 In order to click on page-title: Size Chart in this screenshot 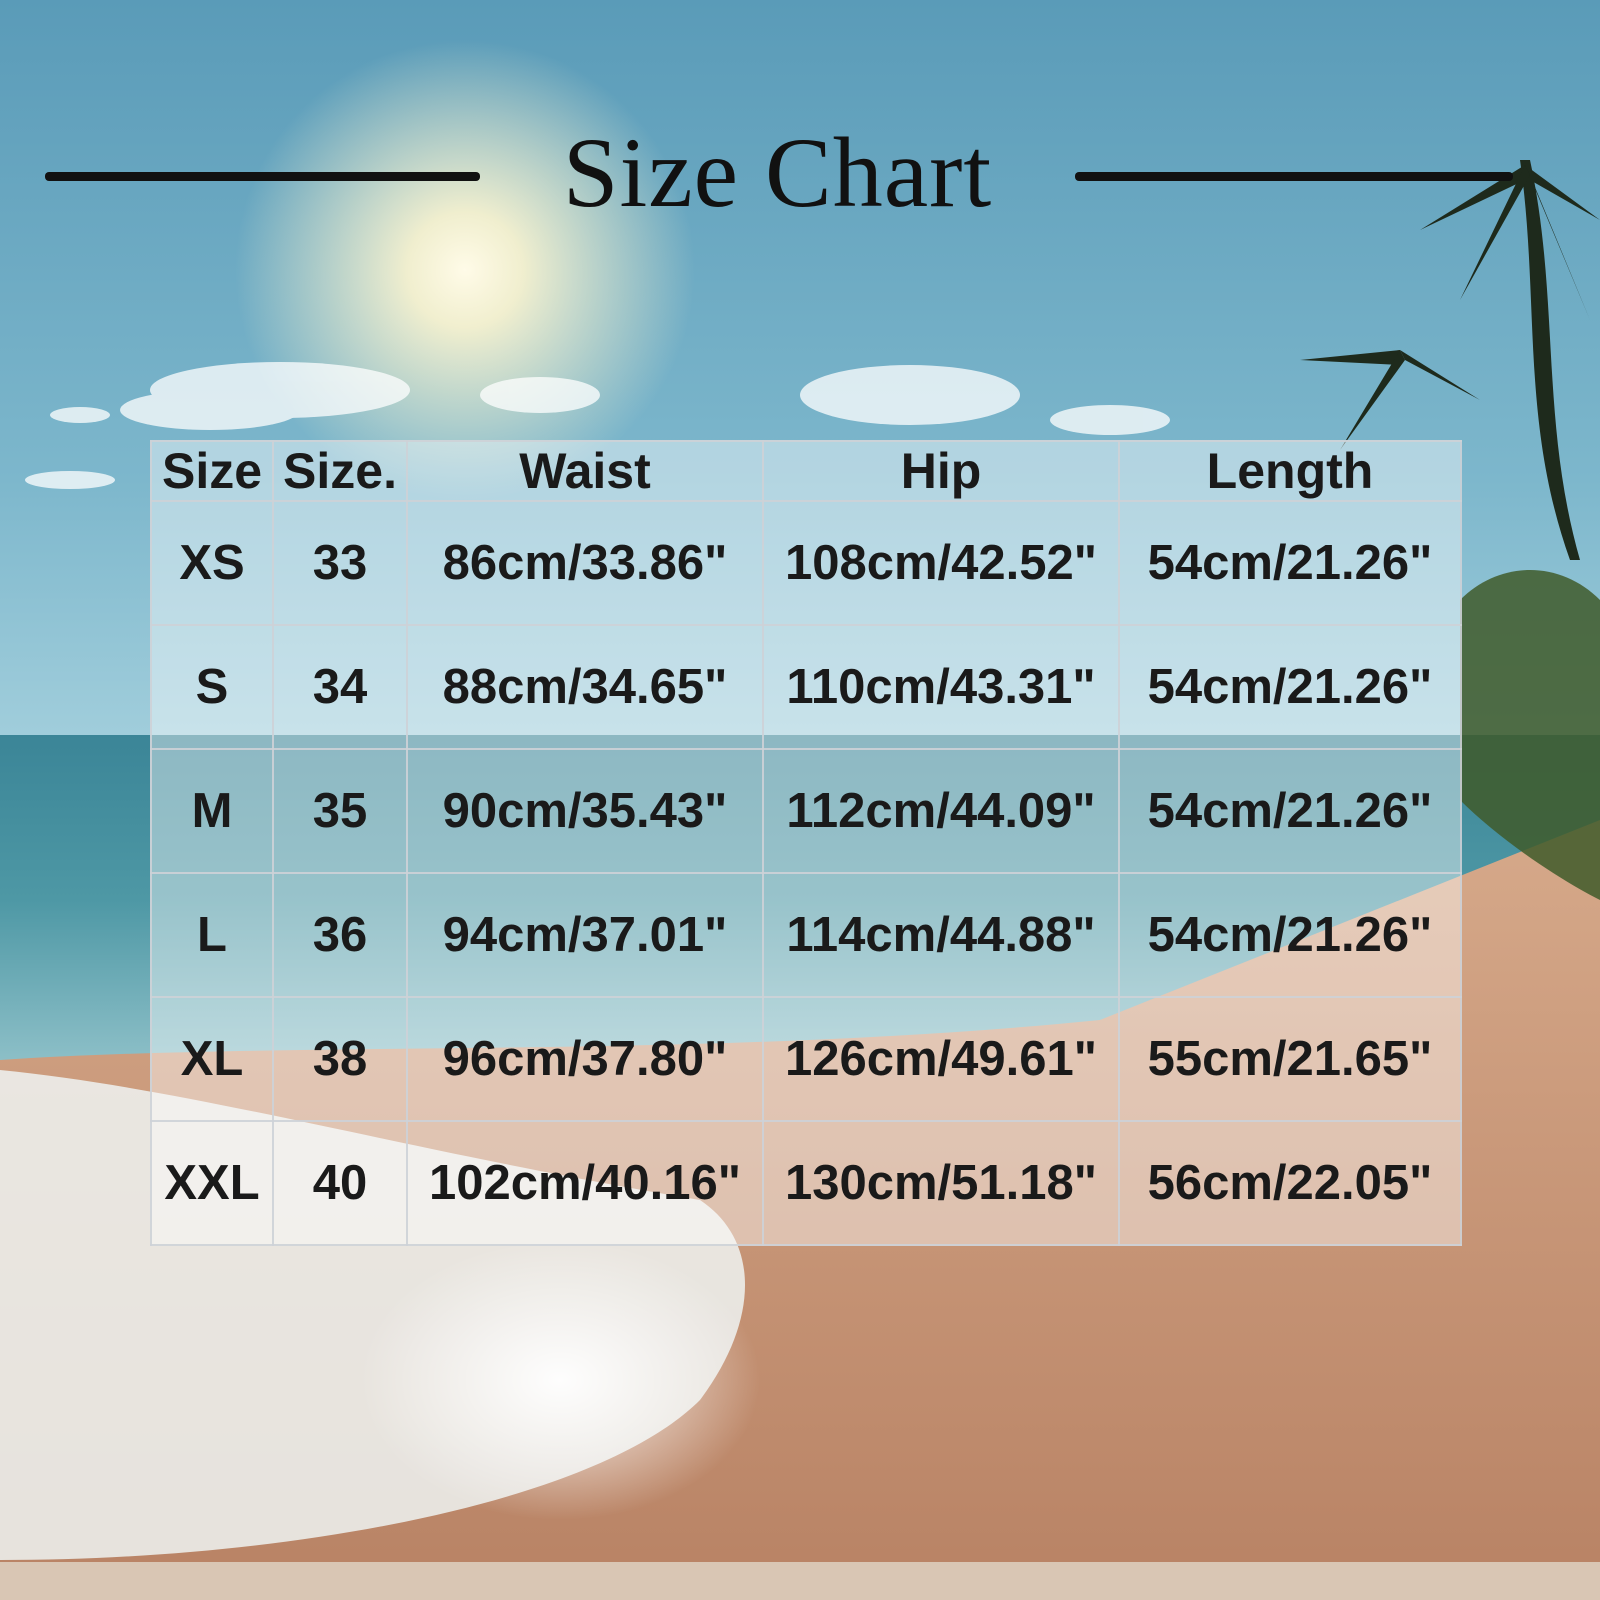, I will do `click(777, 172)`.